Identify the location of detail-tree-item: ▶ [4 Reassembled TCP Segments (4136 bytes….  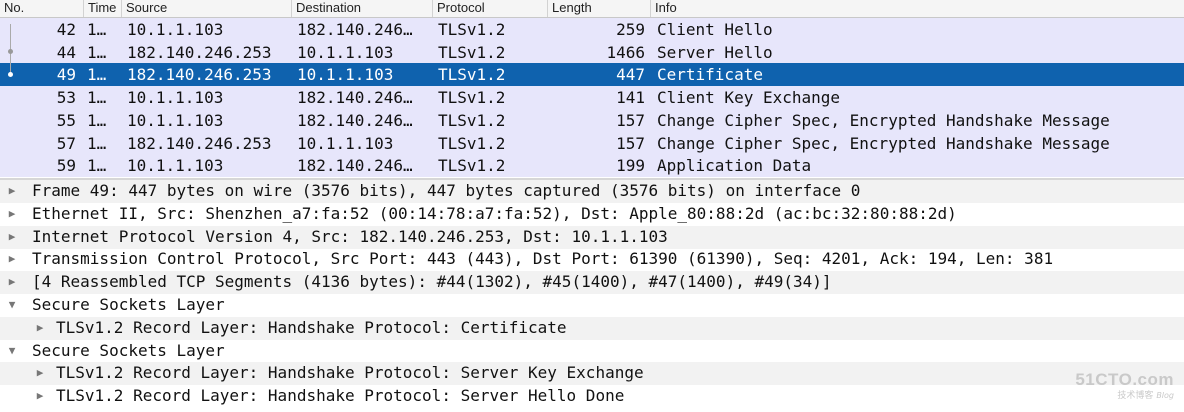
(592, 283).